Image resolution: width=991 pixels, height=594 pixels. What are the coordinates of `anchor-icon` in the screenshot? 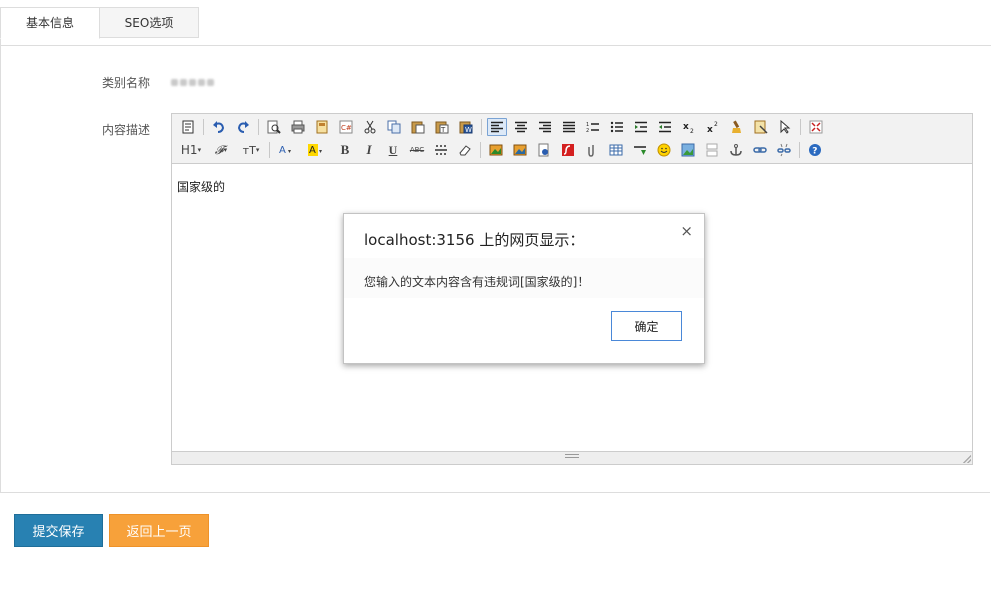 It's located at (736, 150).